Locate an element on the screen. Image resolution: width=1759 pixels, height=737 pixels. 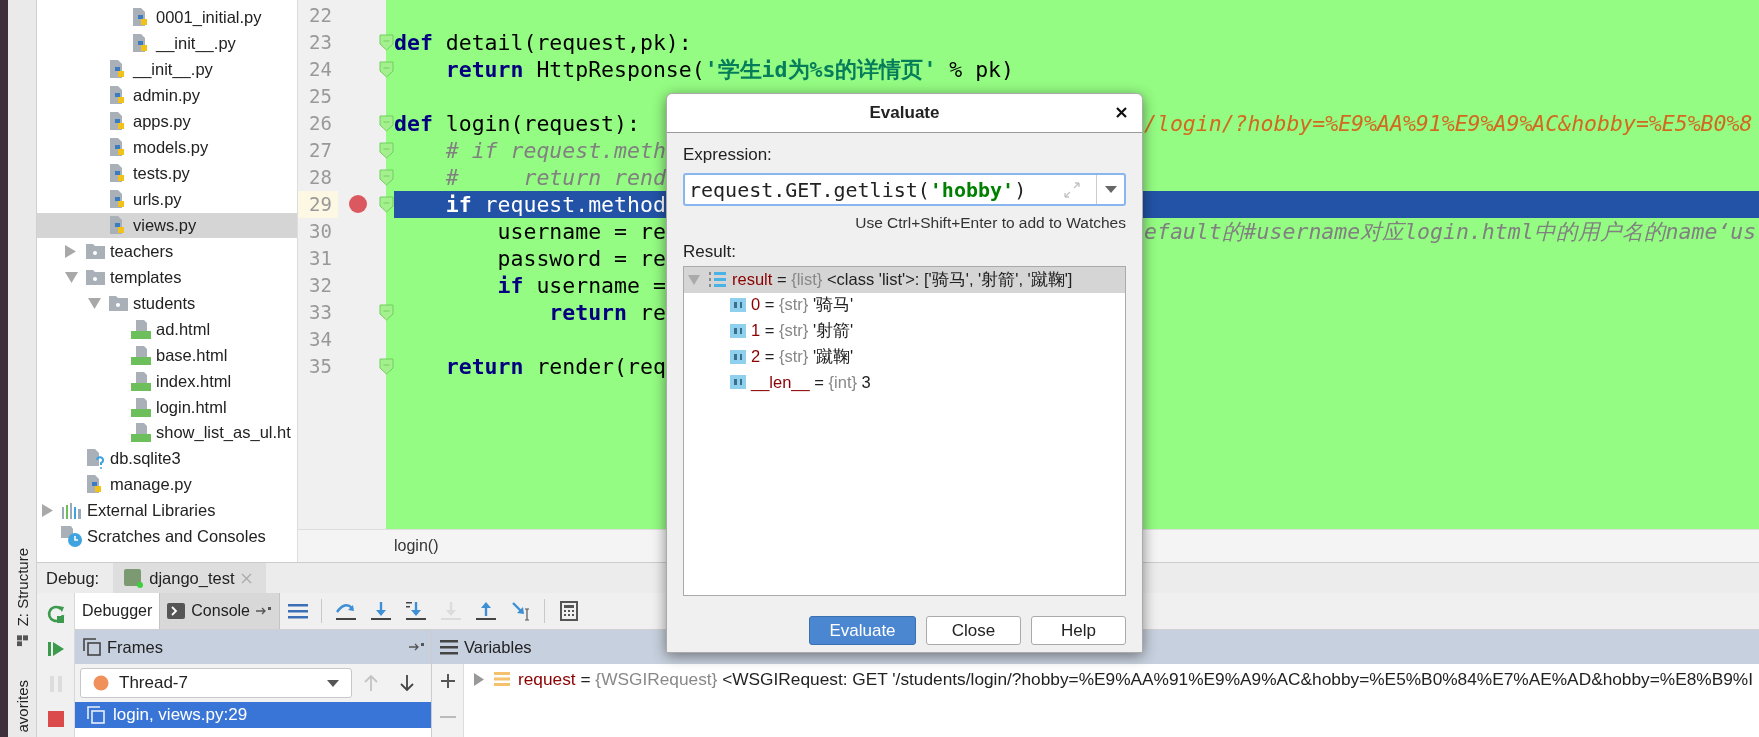
result-tree-item: __len__ = {int} 3 is located at coordinates (904, 382).